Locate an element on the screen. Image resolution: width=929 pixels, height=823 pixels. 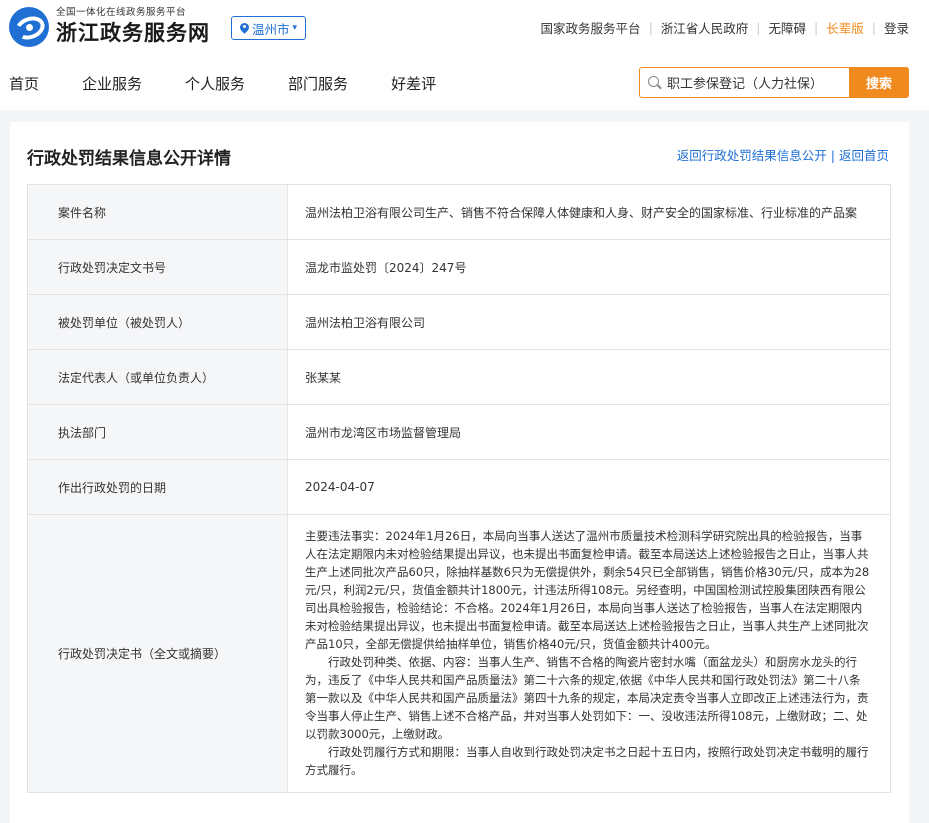
row-label: 法定代表人（或单位负责人） is located at coordinates (157, 377).